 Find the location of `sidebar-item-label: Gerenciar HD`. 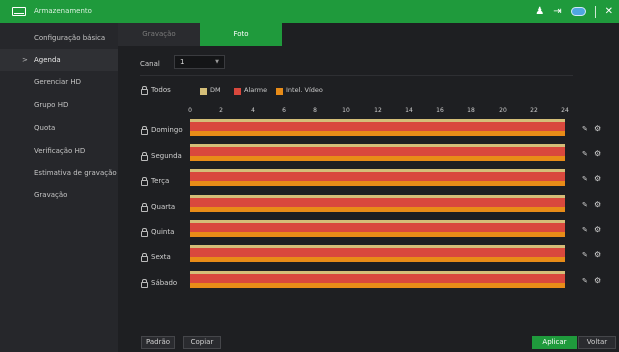

sidebar-item-label: Gerenciar HD is located at coordinates (58, 82).